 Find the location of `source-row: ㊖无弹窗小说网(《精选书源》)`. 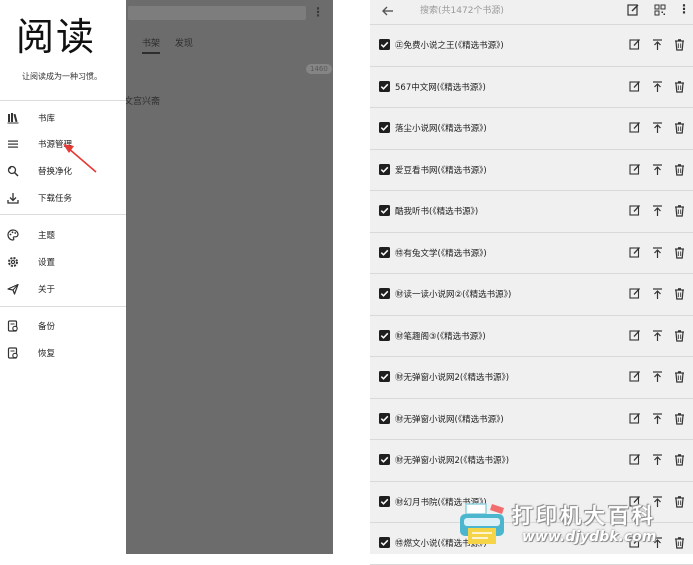

source-row: ㊖无弹窗小说网(《精选书源》) is located at coordinates (531, 419).